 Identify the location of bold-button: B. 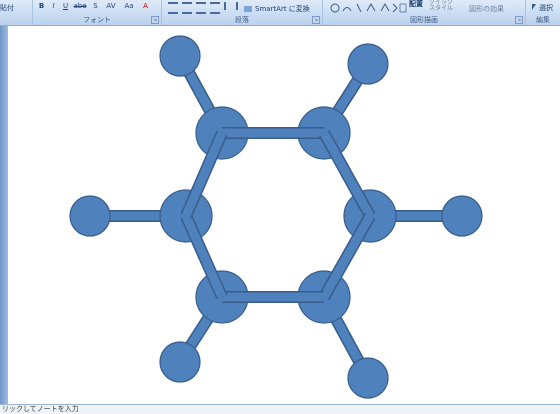
(41, 6).